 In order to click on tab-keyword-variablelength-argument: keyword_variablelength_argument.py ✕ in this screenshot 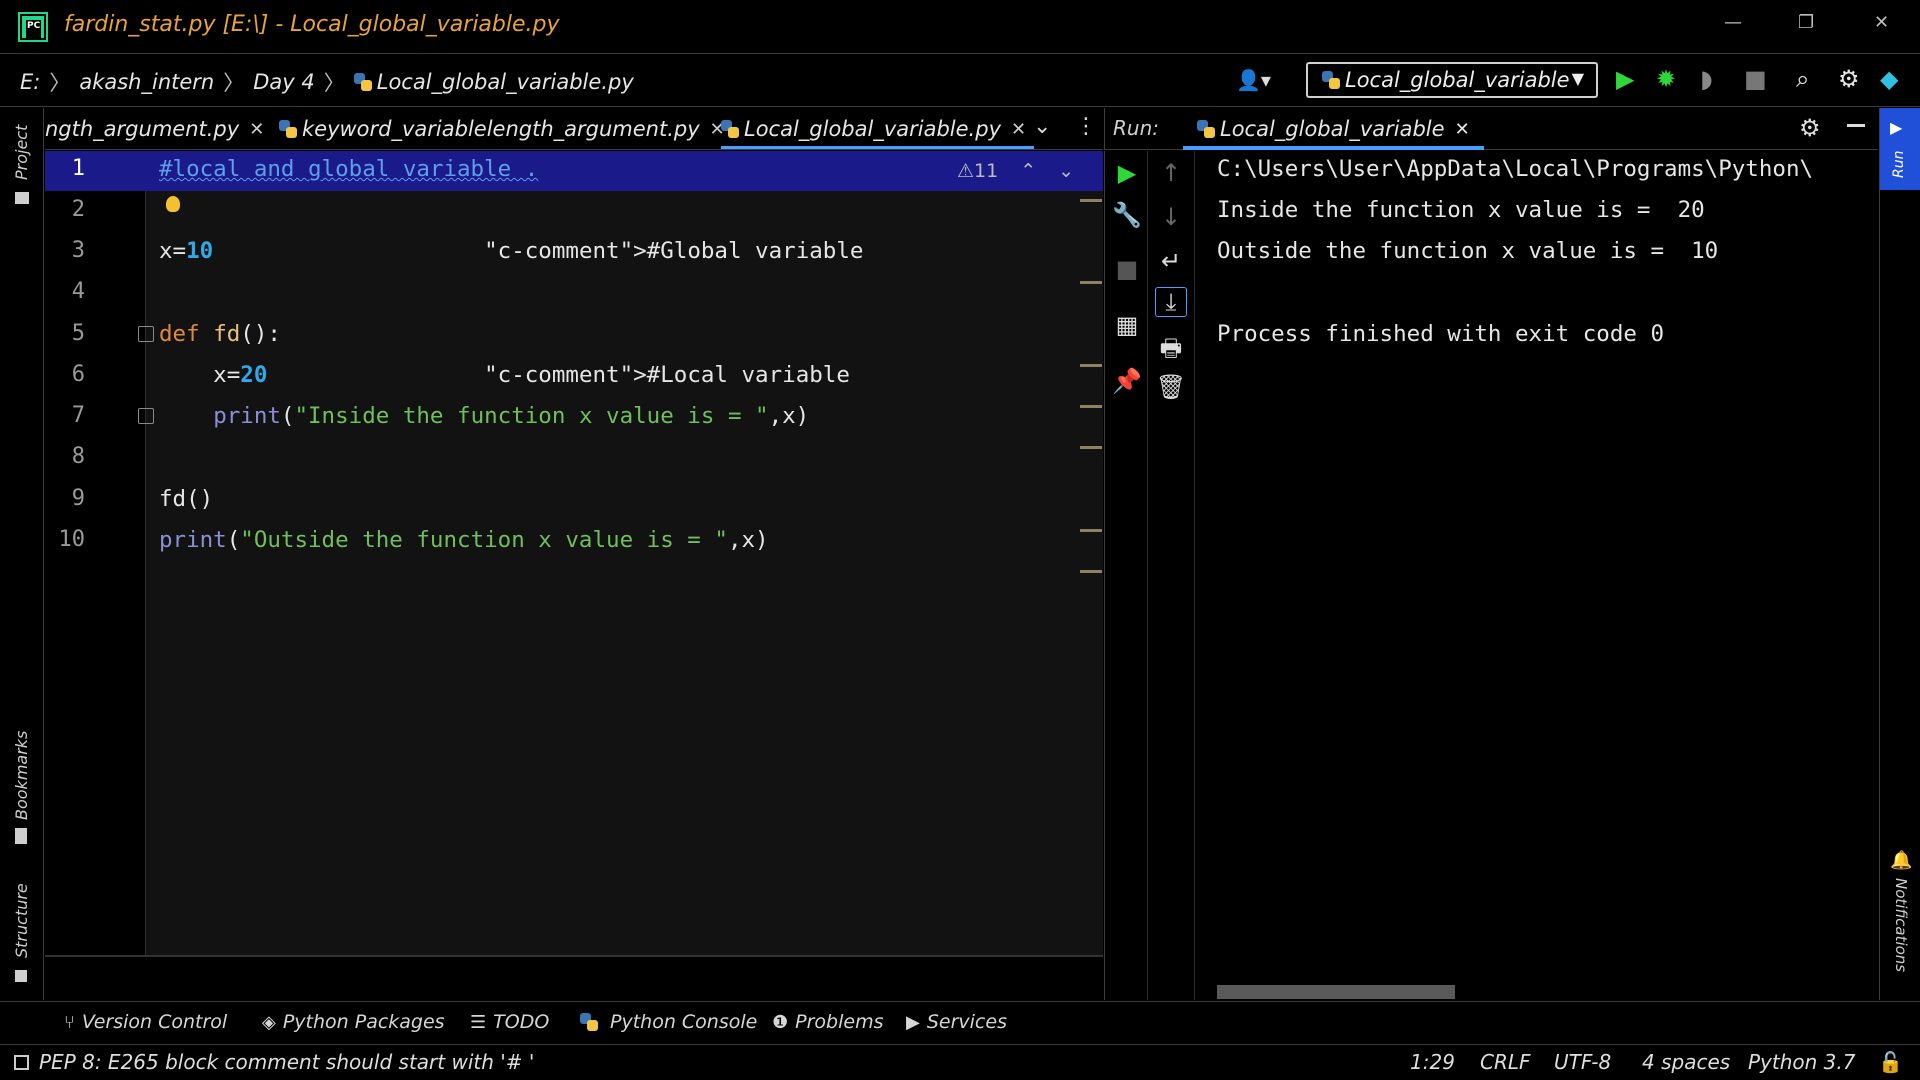, I will do `click(502, 128)`.